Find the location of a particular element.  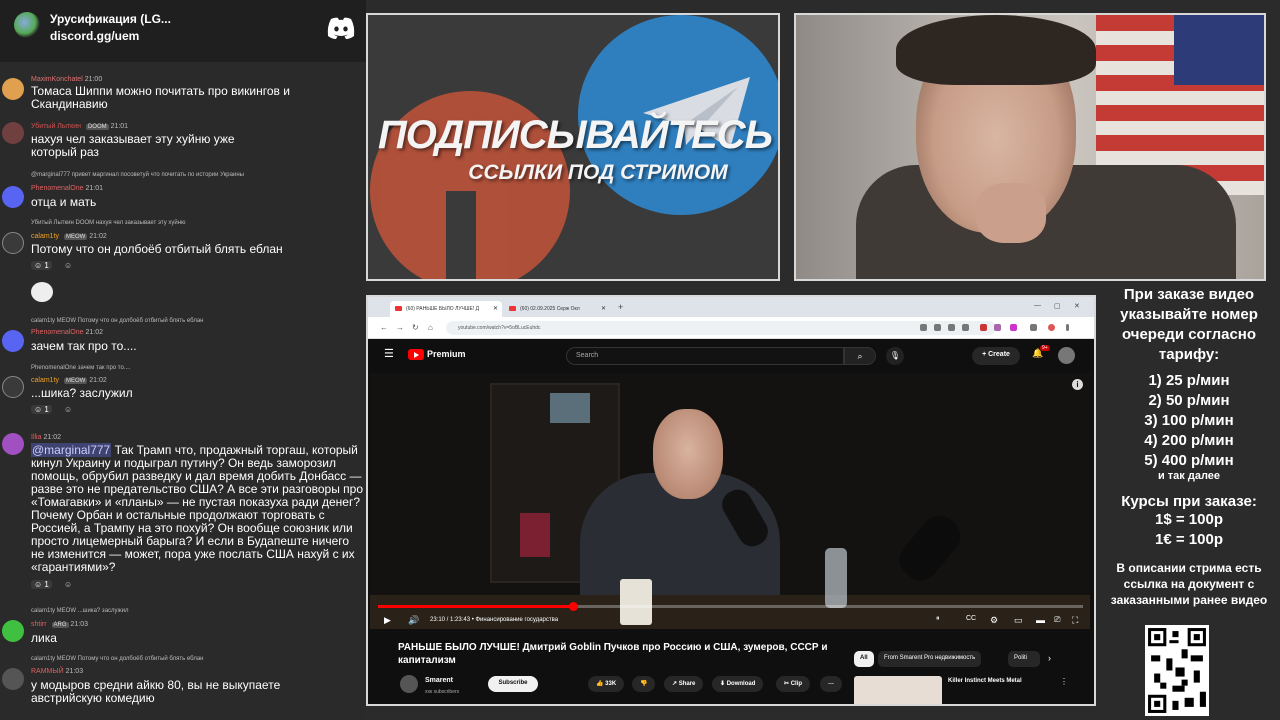

username: Illia is located at coordinates (36, 437).